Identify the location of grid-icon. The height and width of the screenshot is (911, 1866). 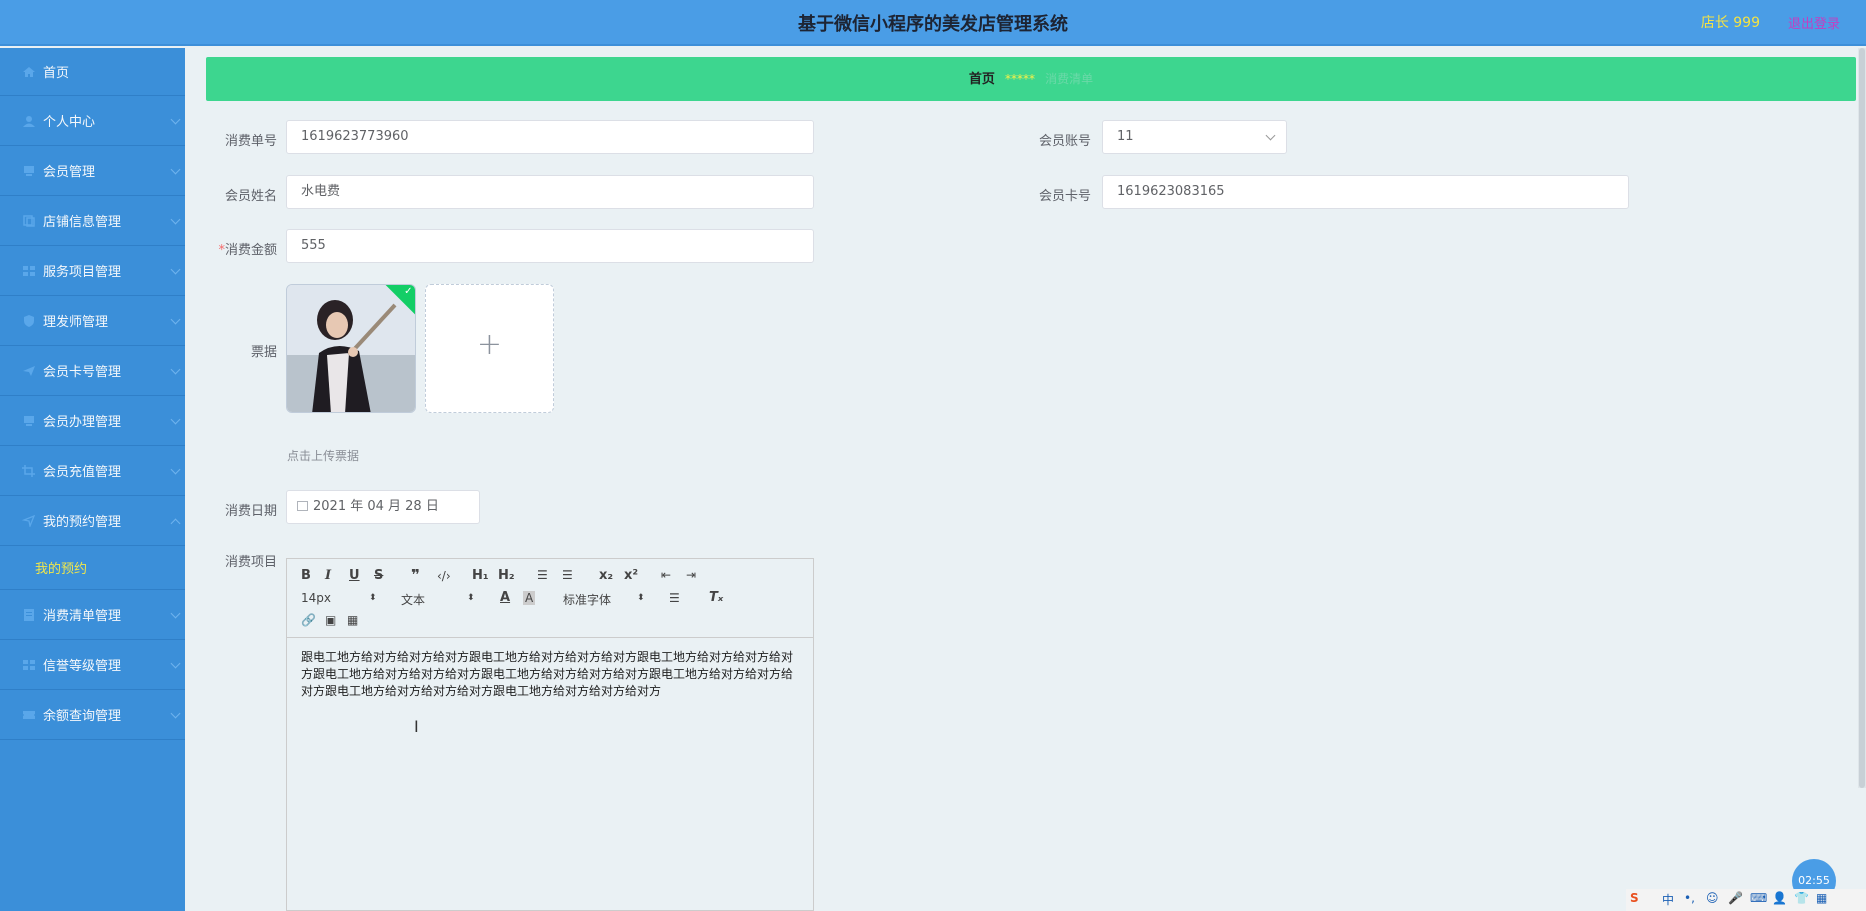
(29, 270).